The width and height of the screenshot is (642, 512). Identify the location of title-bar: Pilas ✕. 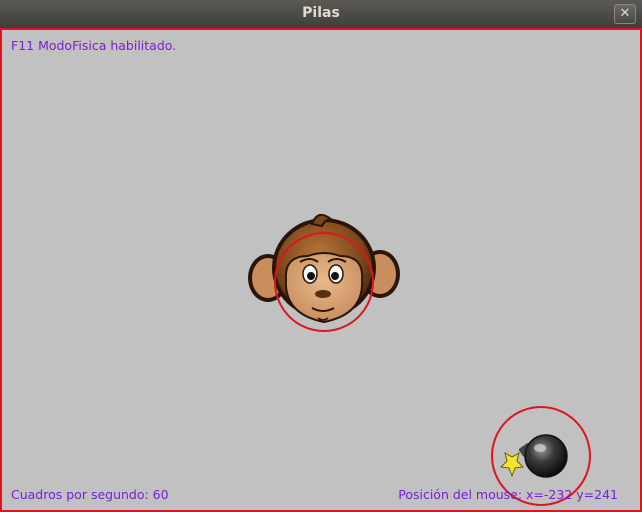
(321, 14).